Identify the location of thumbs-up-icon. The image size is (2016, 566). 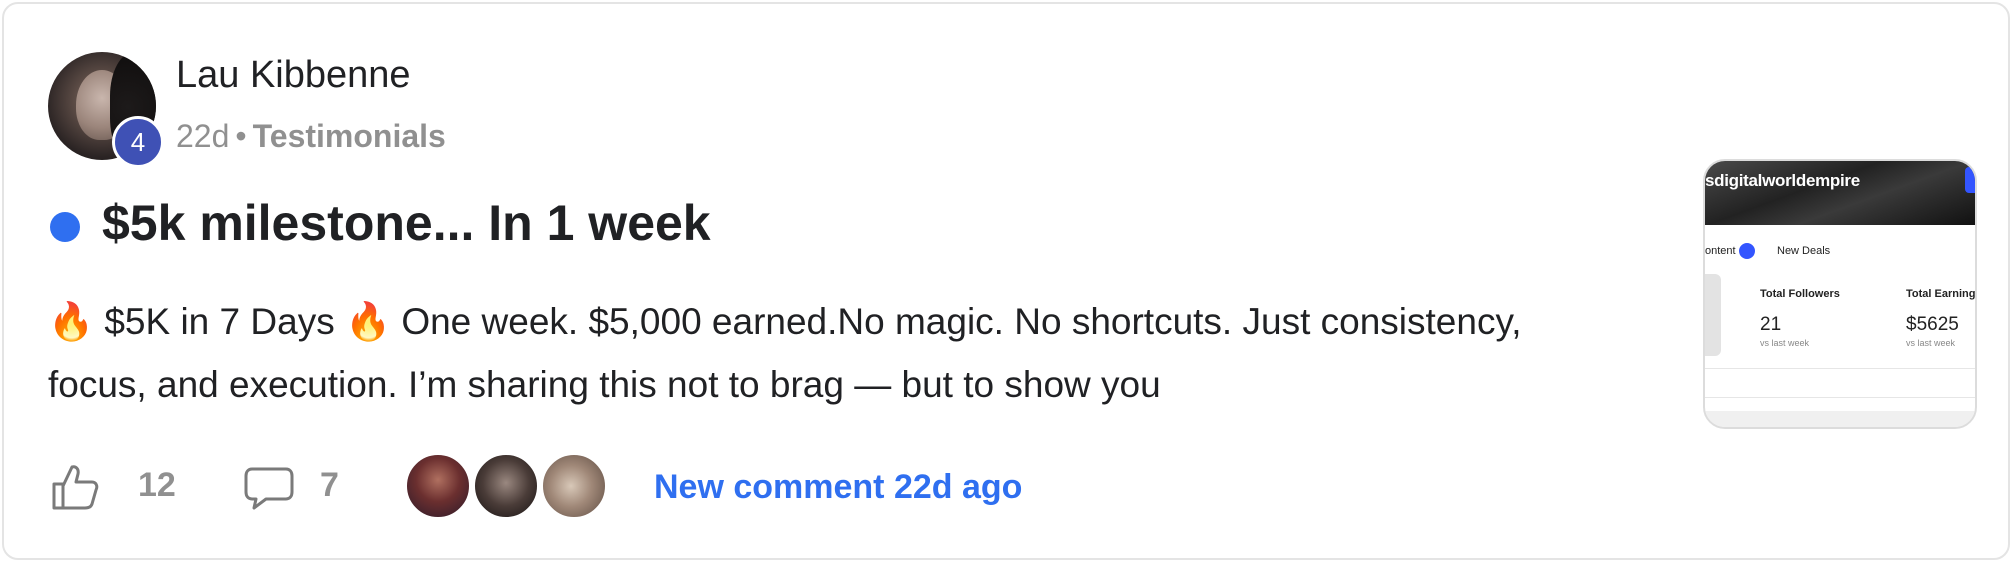
(75, 487).